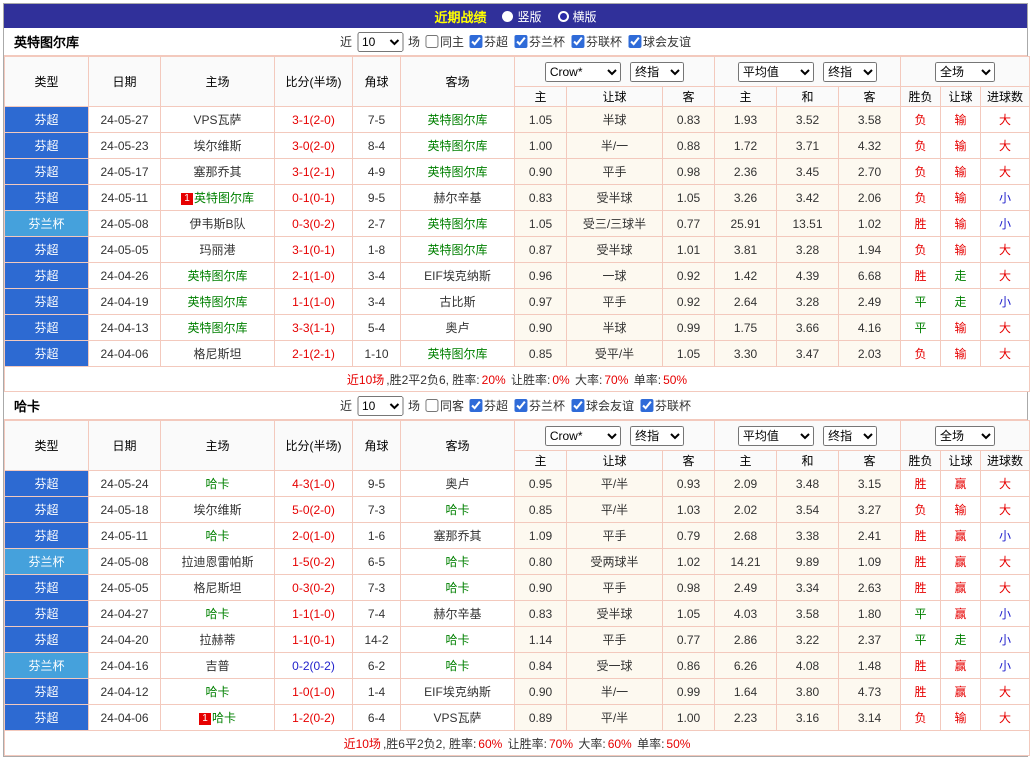 The width and height of the screenshot is (1031, 760). Describe the element at coordinates (313, 275) in the screenshot. I see `score-cell: 2-1(1-0)` at that location.